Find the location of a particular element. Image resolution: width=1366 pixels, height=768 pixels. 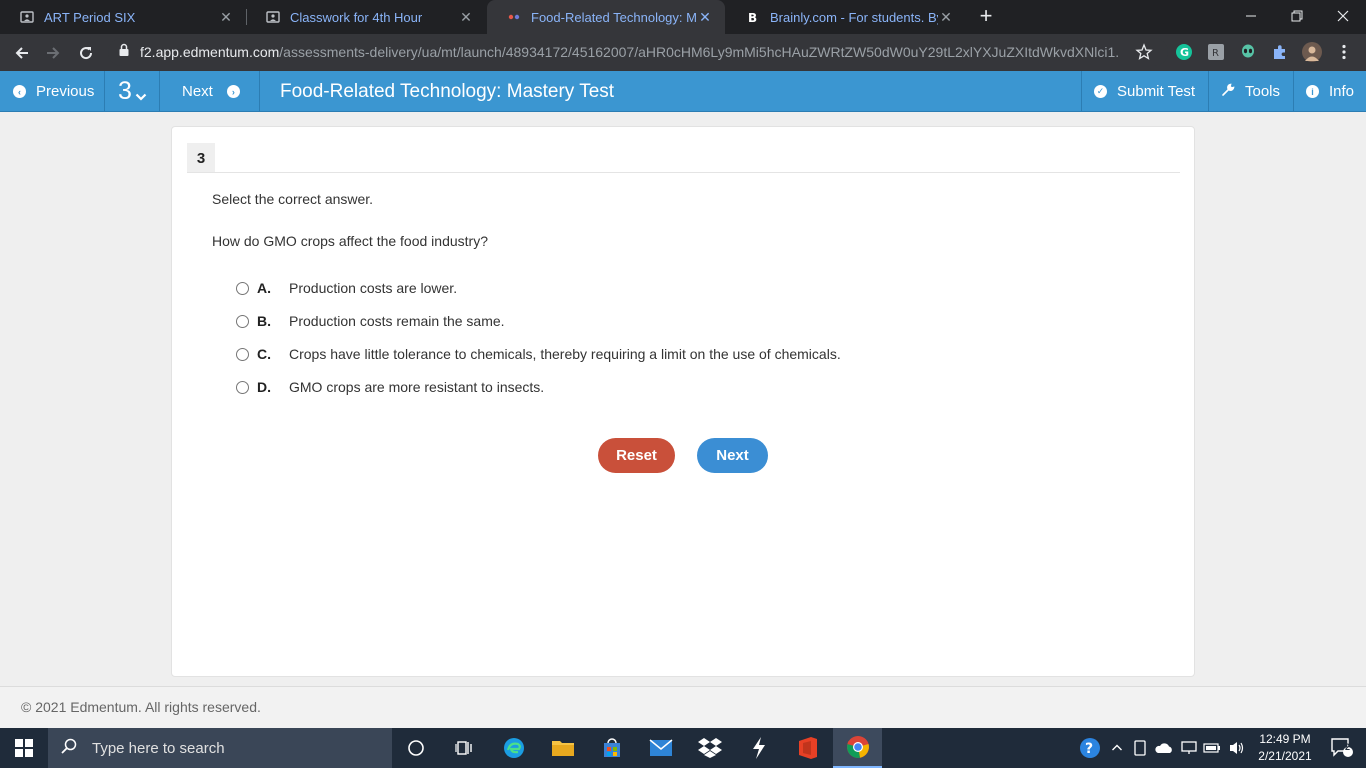

chrome-taskbar-icon is located at coordinates (857, 748).